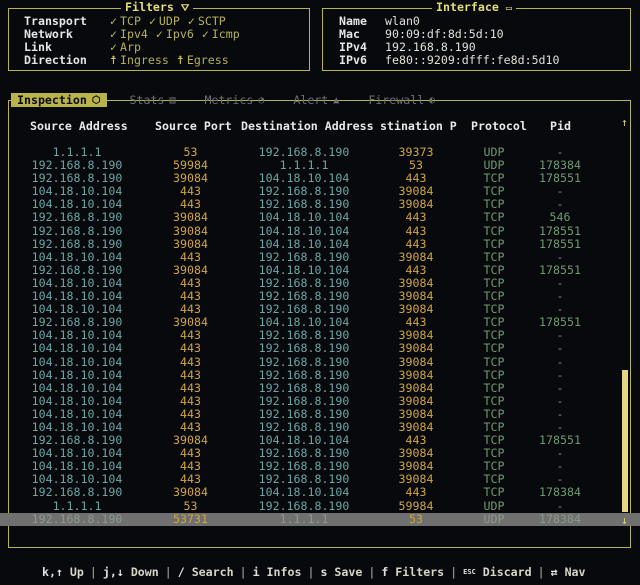 This screenshot has width=640, height=585. Describe the element at coordinates (624, 122) in the screenshot. I see `scroll-up-arrow-icon: ↑` at that location.